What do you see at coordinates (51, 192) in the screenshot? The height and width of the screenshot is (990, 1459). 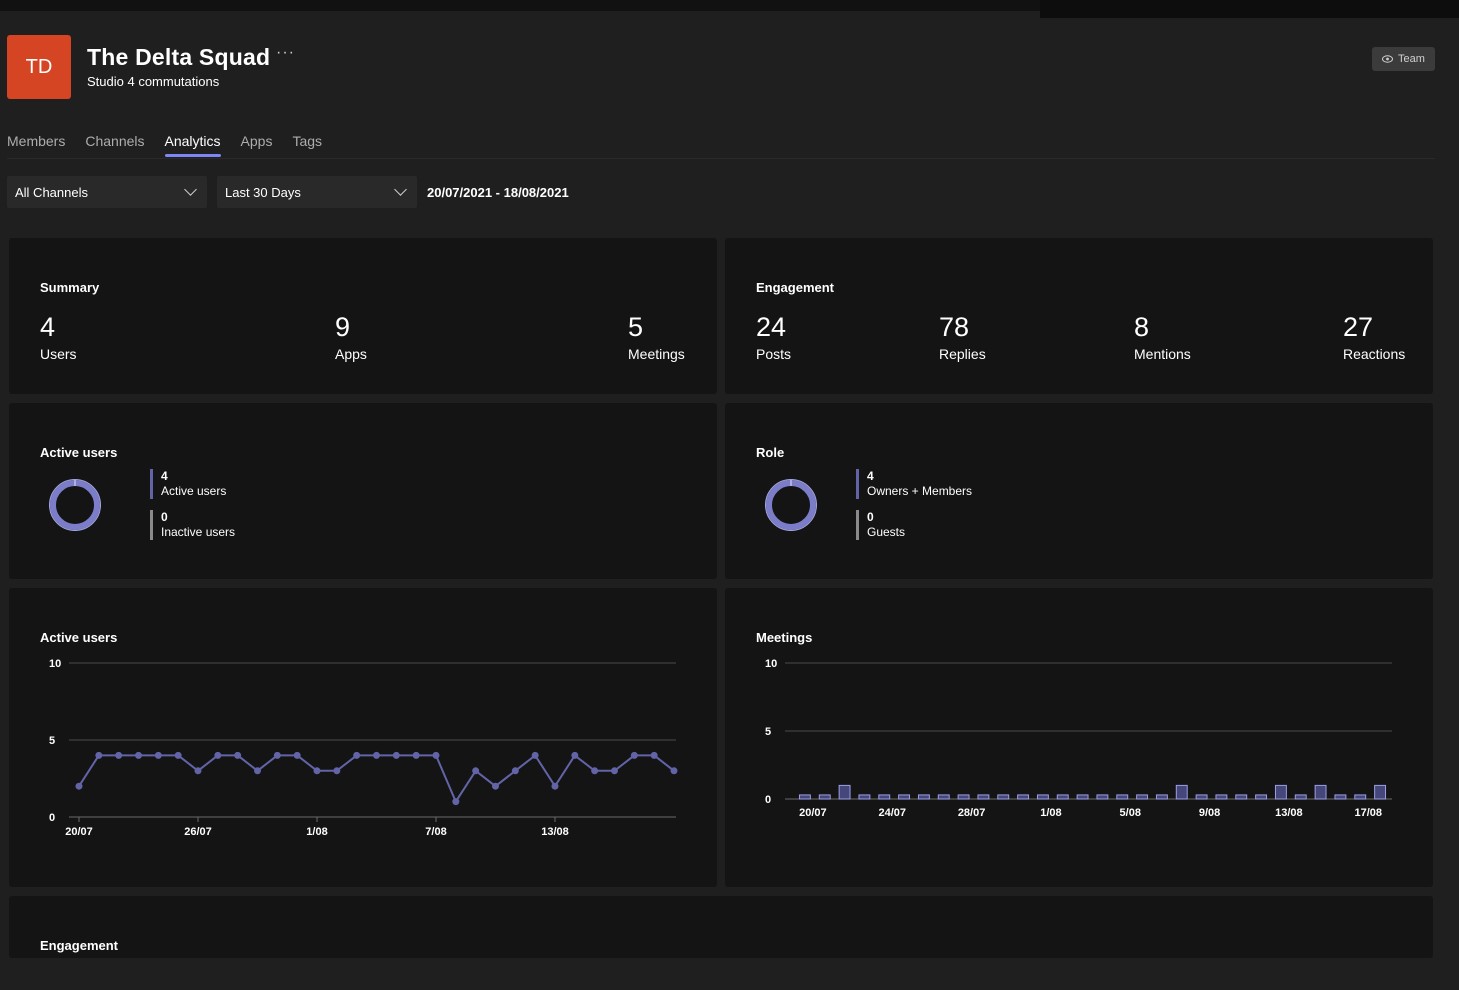 I see `channel-filter-value: All Channels` at bounding box center [51, 192].